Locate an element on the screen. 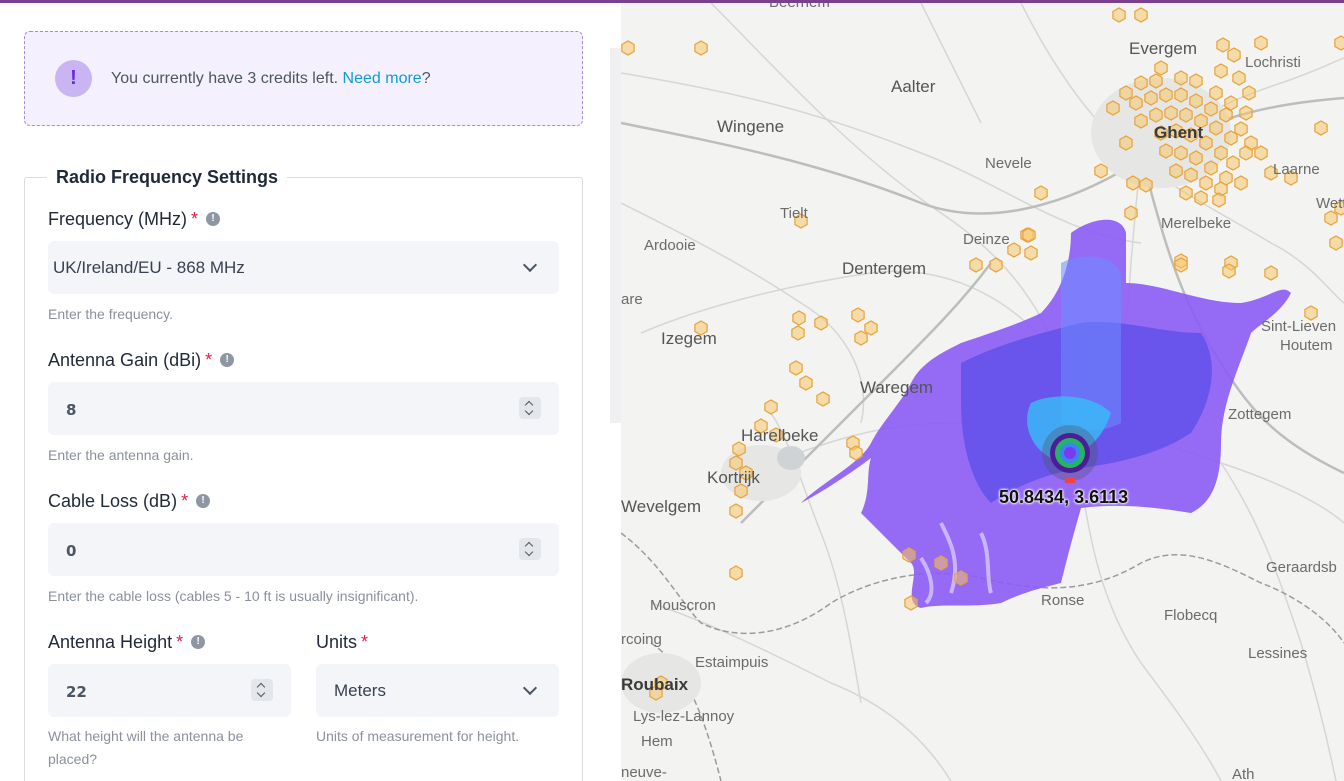  place-label: Laarne is located at coordinates (1296, 169).